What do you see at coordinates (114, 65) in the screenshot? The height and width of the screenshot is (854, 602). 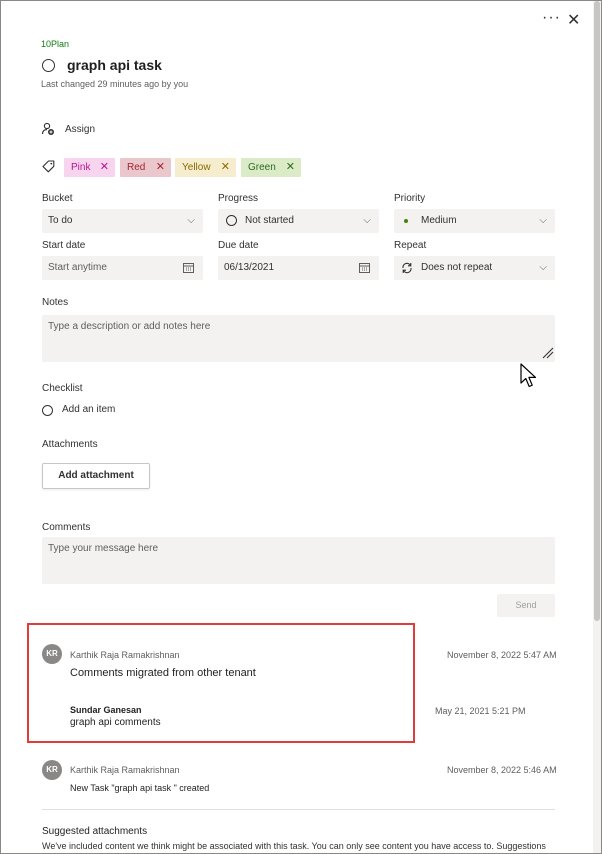 I see `task-title: graph api task` at bounding box center [114, 65].